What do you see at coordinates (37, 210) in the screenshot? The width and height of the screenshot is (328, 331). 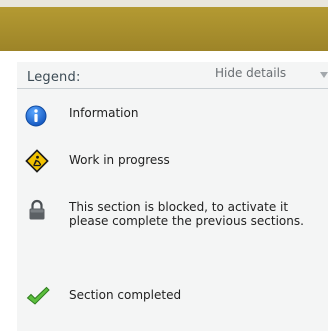 I see `lock-icon` at bounding box center [37, 210].